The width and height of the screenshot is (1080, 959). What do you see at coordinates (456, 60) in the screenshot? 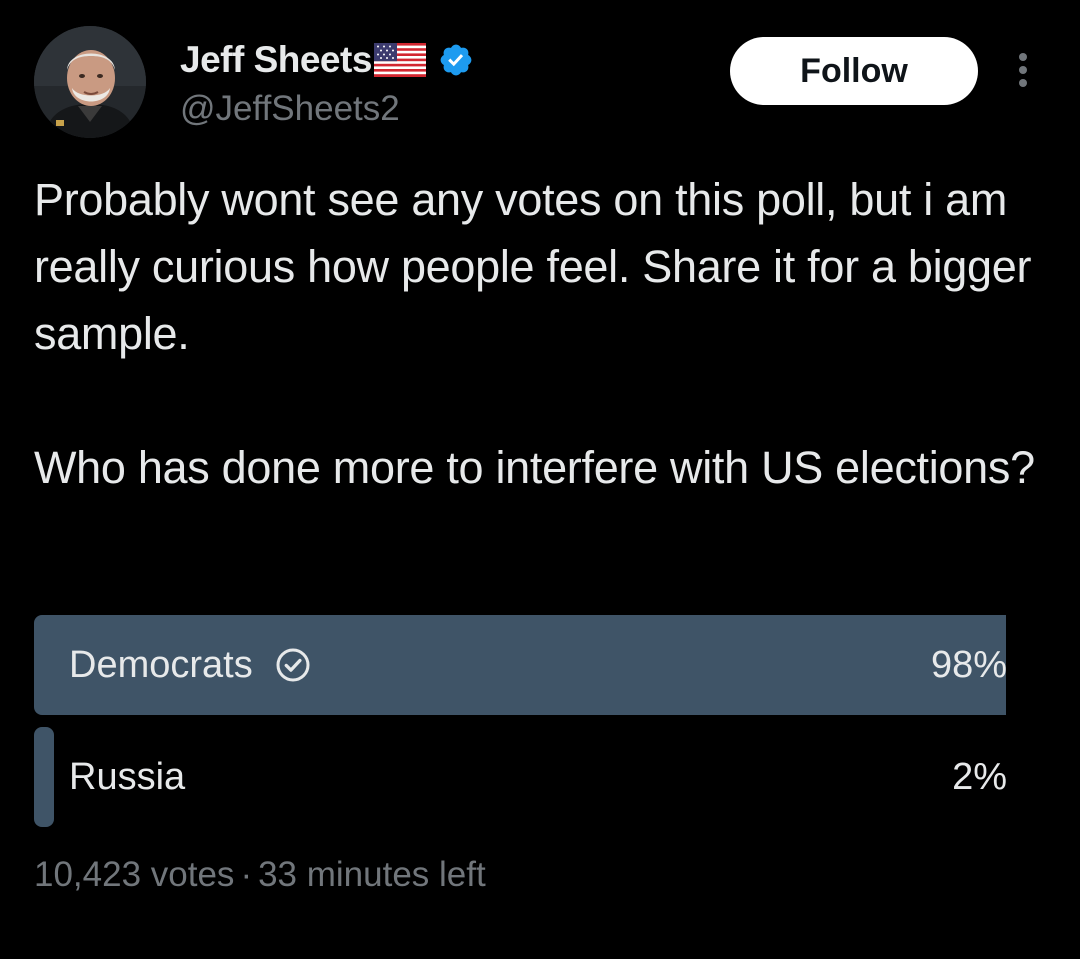
I see `verified-badge-icon` at bounding box center [456, 60].